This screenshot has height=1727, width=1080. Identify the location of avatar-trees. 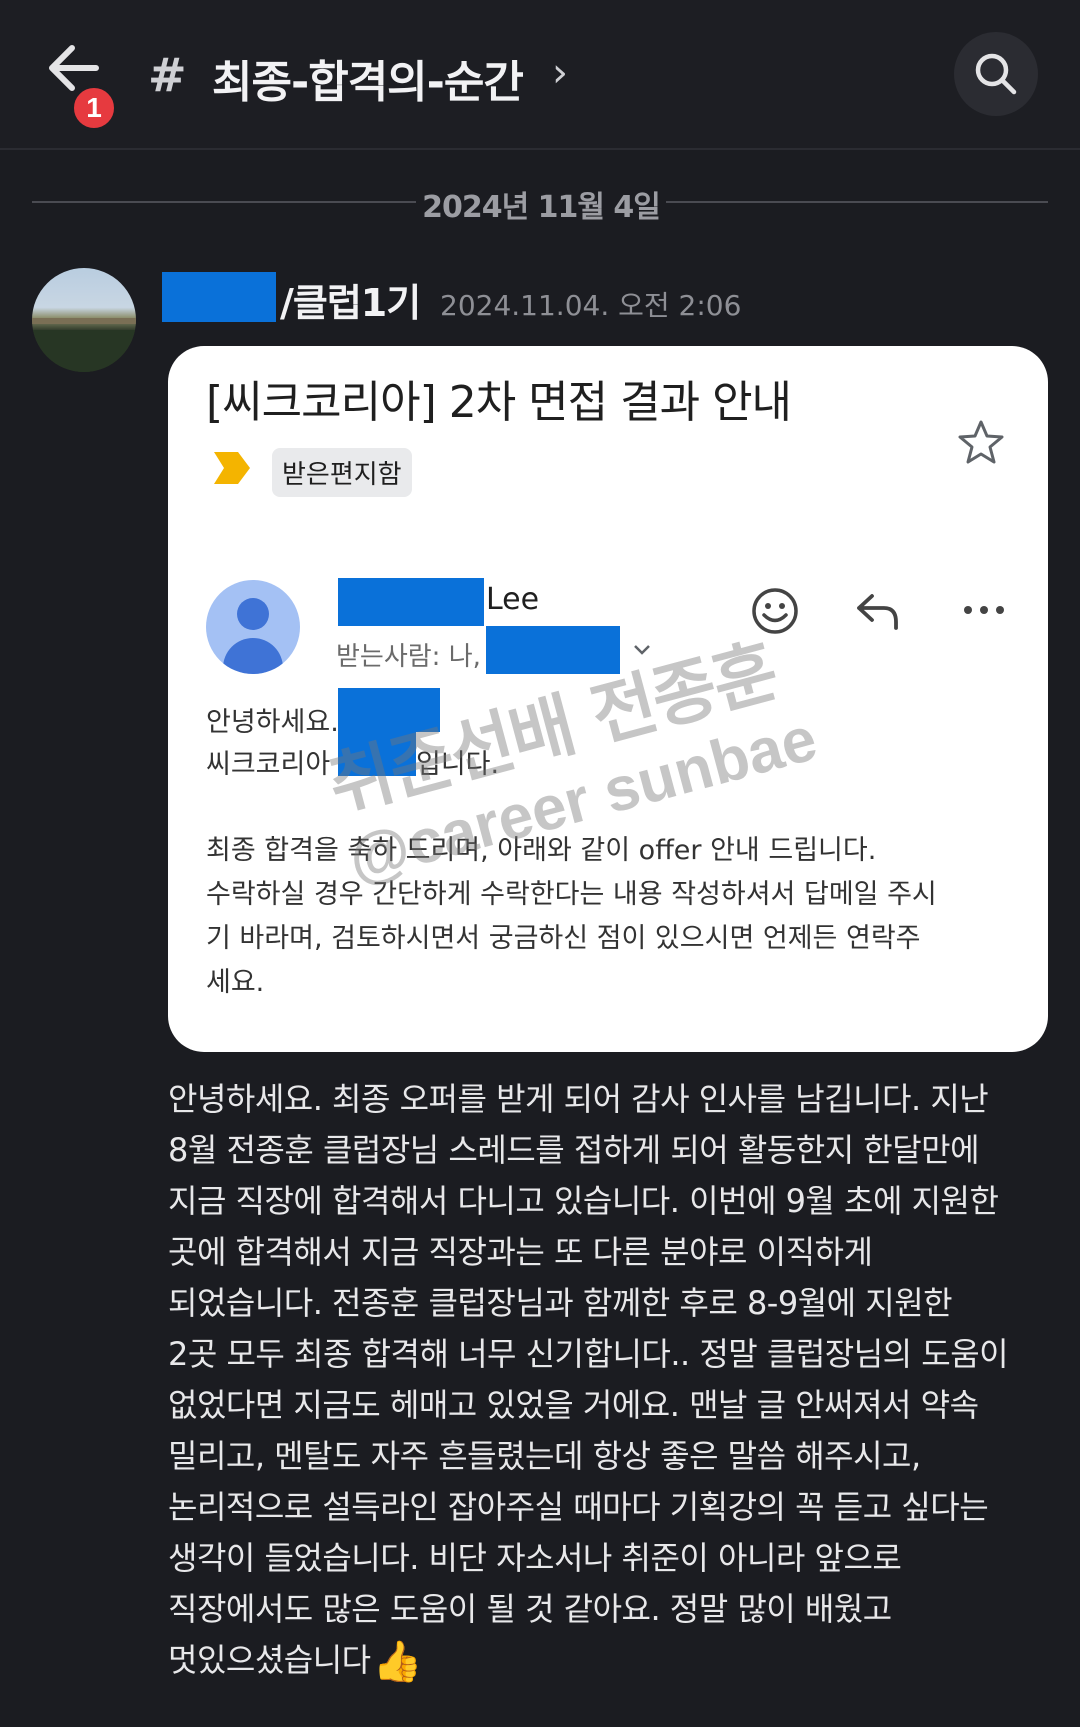
(84, 351).